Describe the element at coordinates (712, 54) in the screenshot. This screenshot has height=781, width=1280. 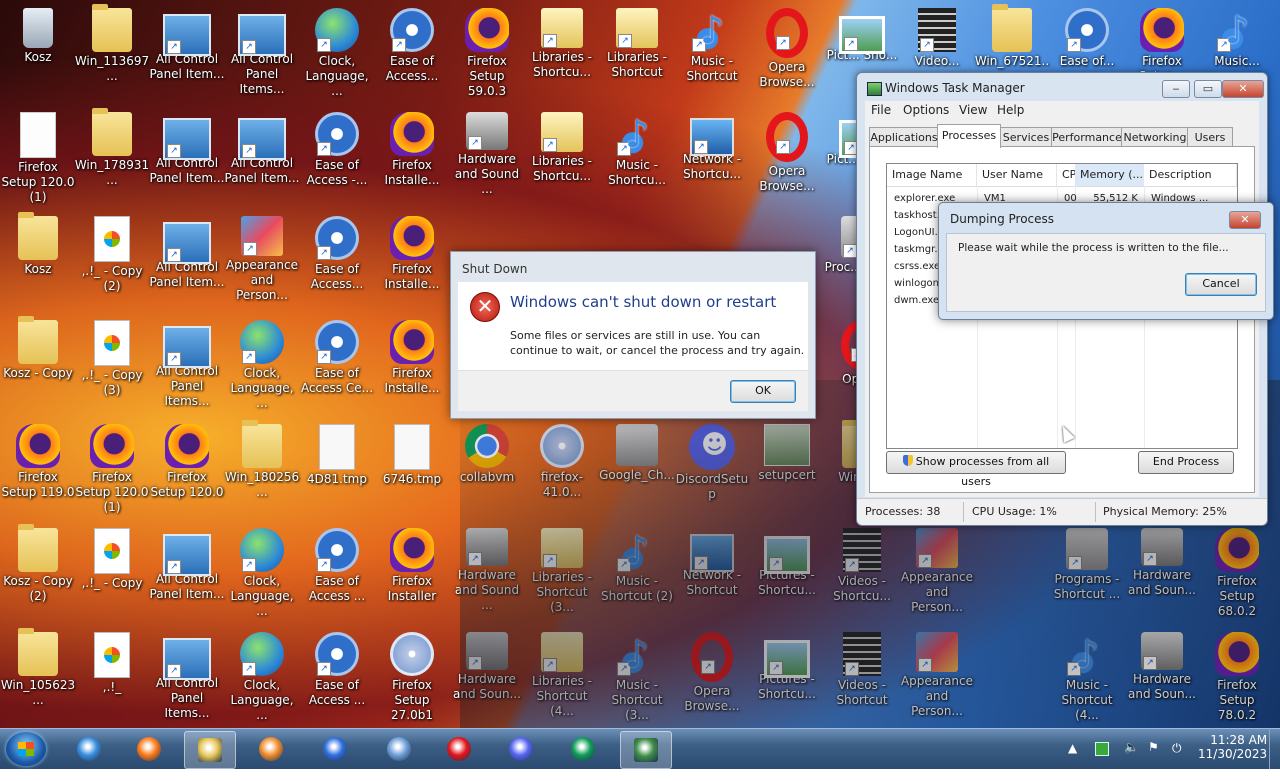
I see `desktop-icon: ↗ Music - Shortcut` at that location.